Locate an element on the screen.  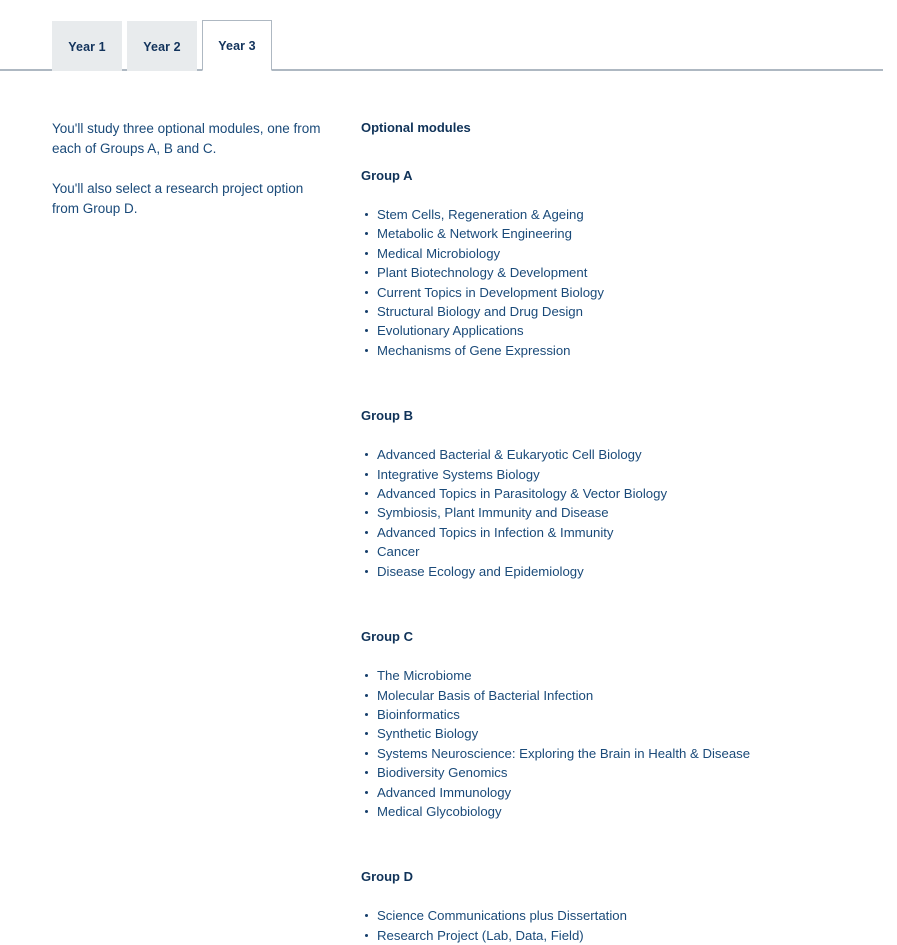
module-link: Current Topics in Development Biology is located at coordinates (490, 292).